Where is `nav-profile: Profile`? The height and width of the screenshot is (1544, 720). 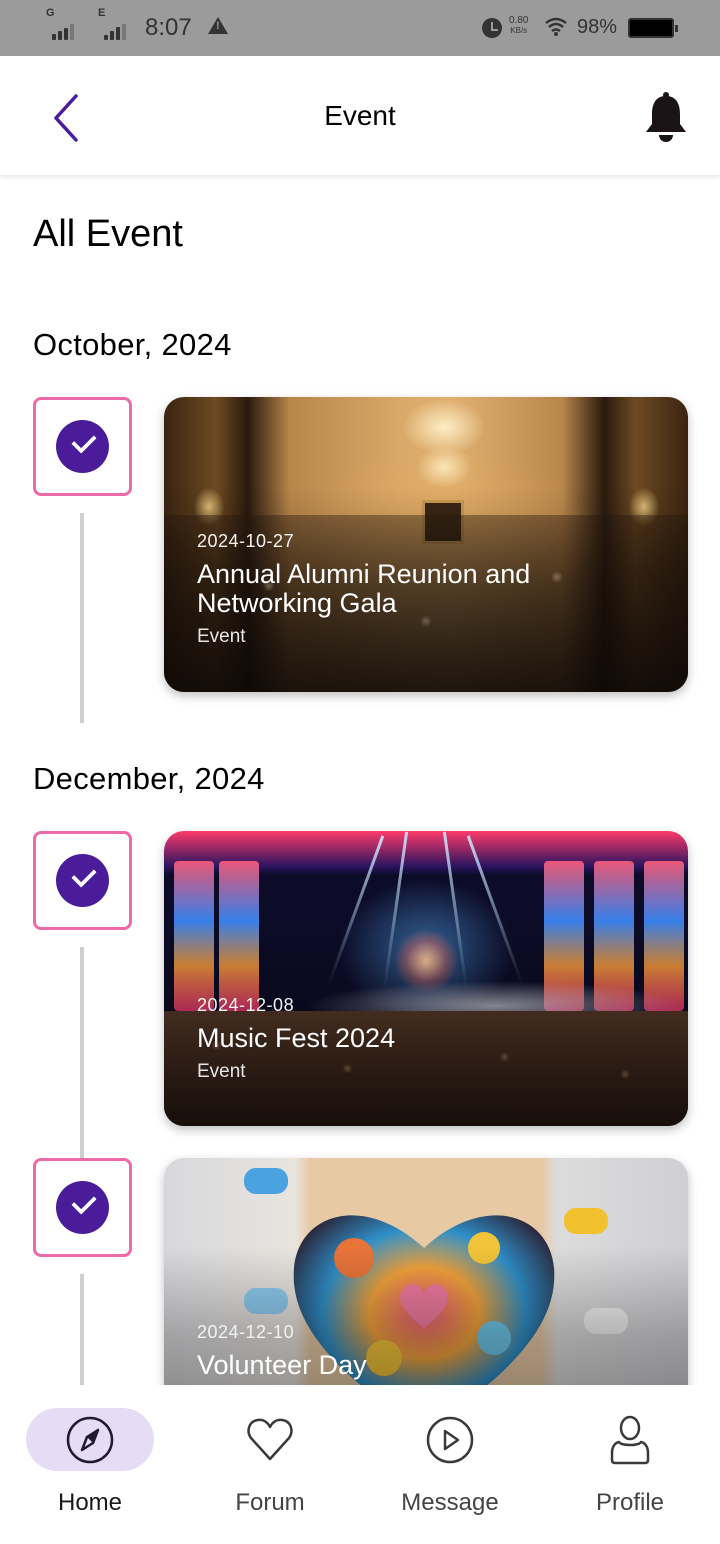
nav-profile: Profile is located at coordinates (630, 1464).